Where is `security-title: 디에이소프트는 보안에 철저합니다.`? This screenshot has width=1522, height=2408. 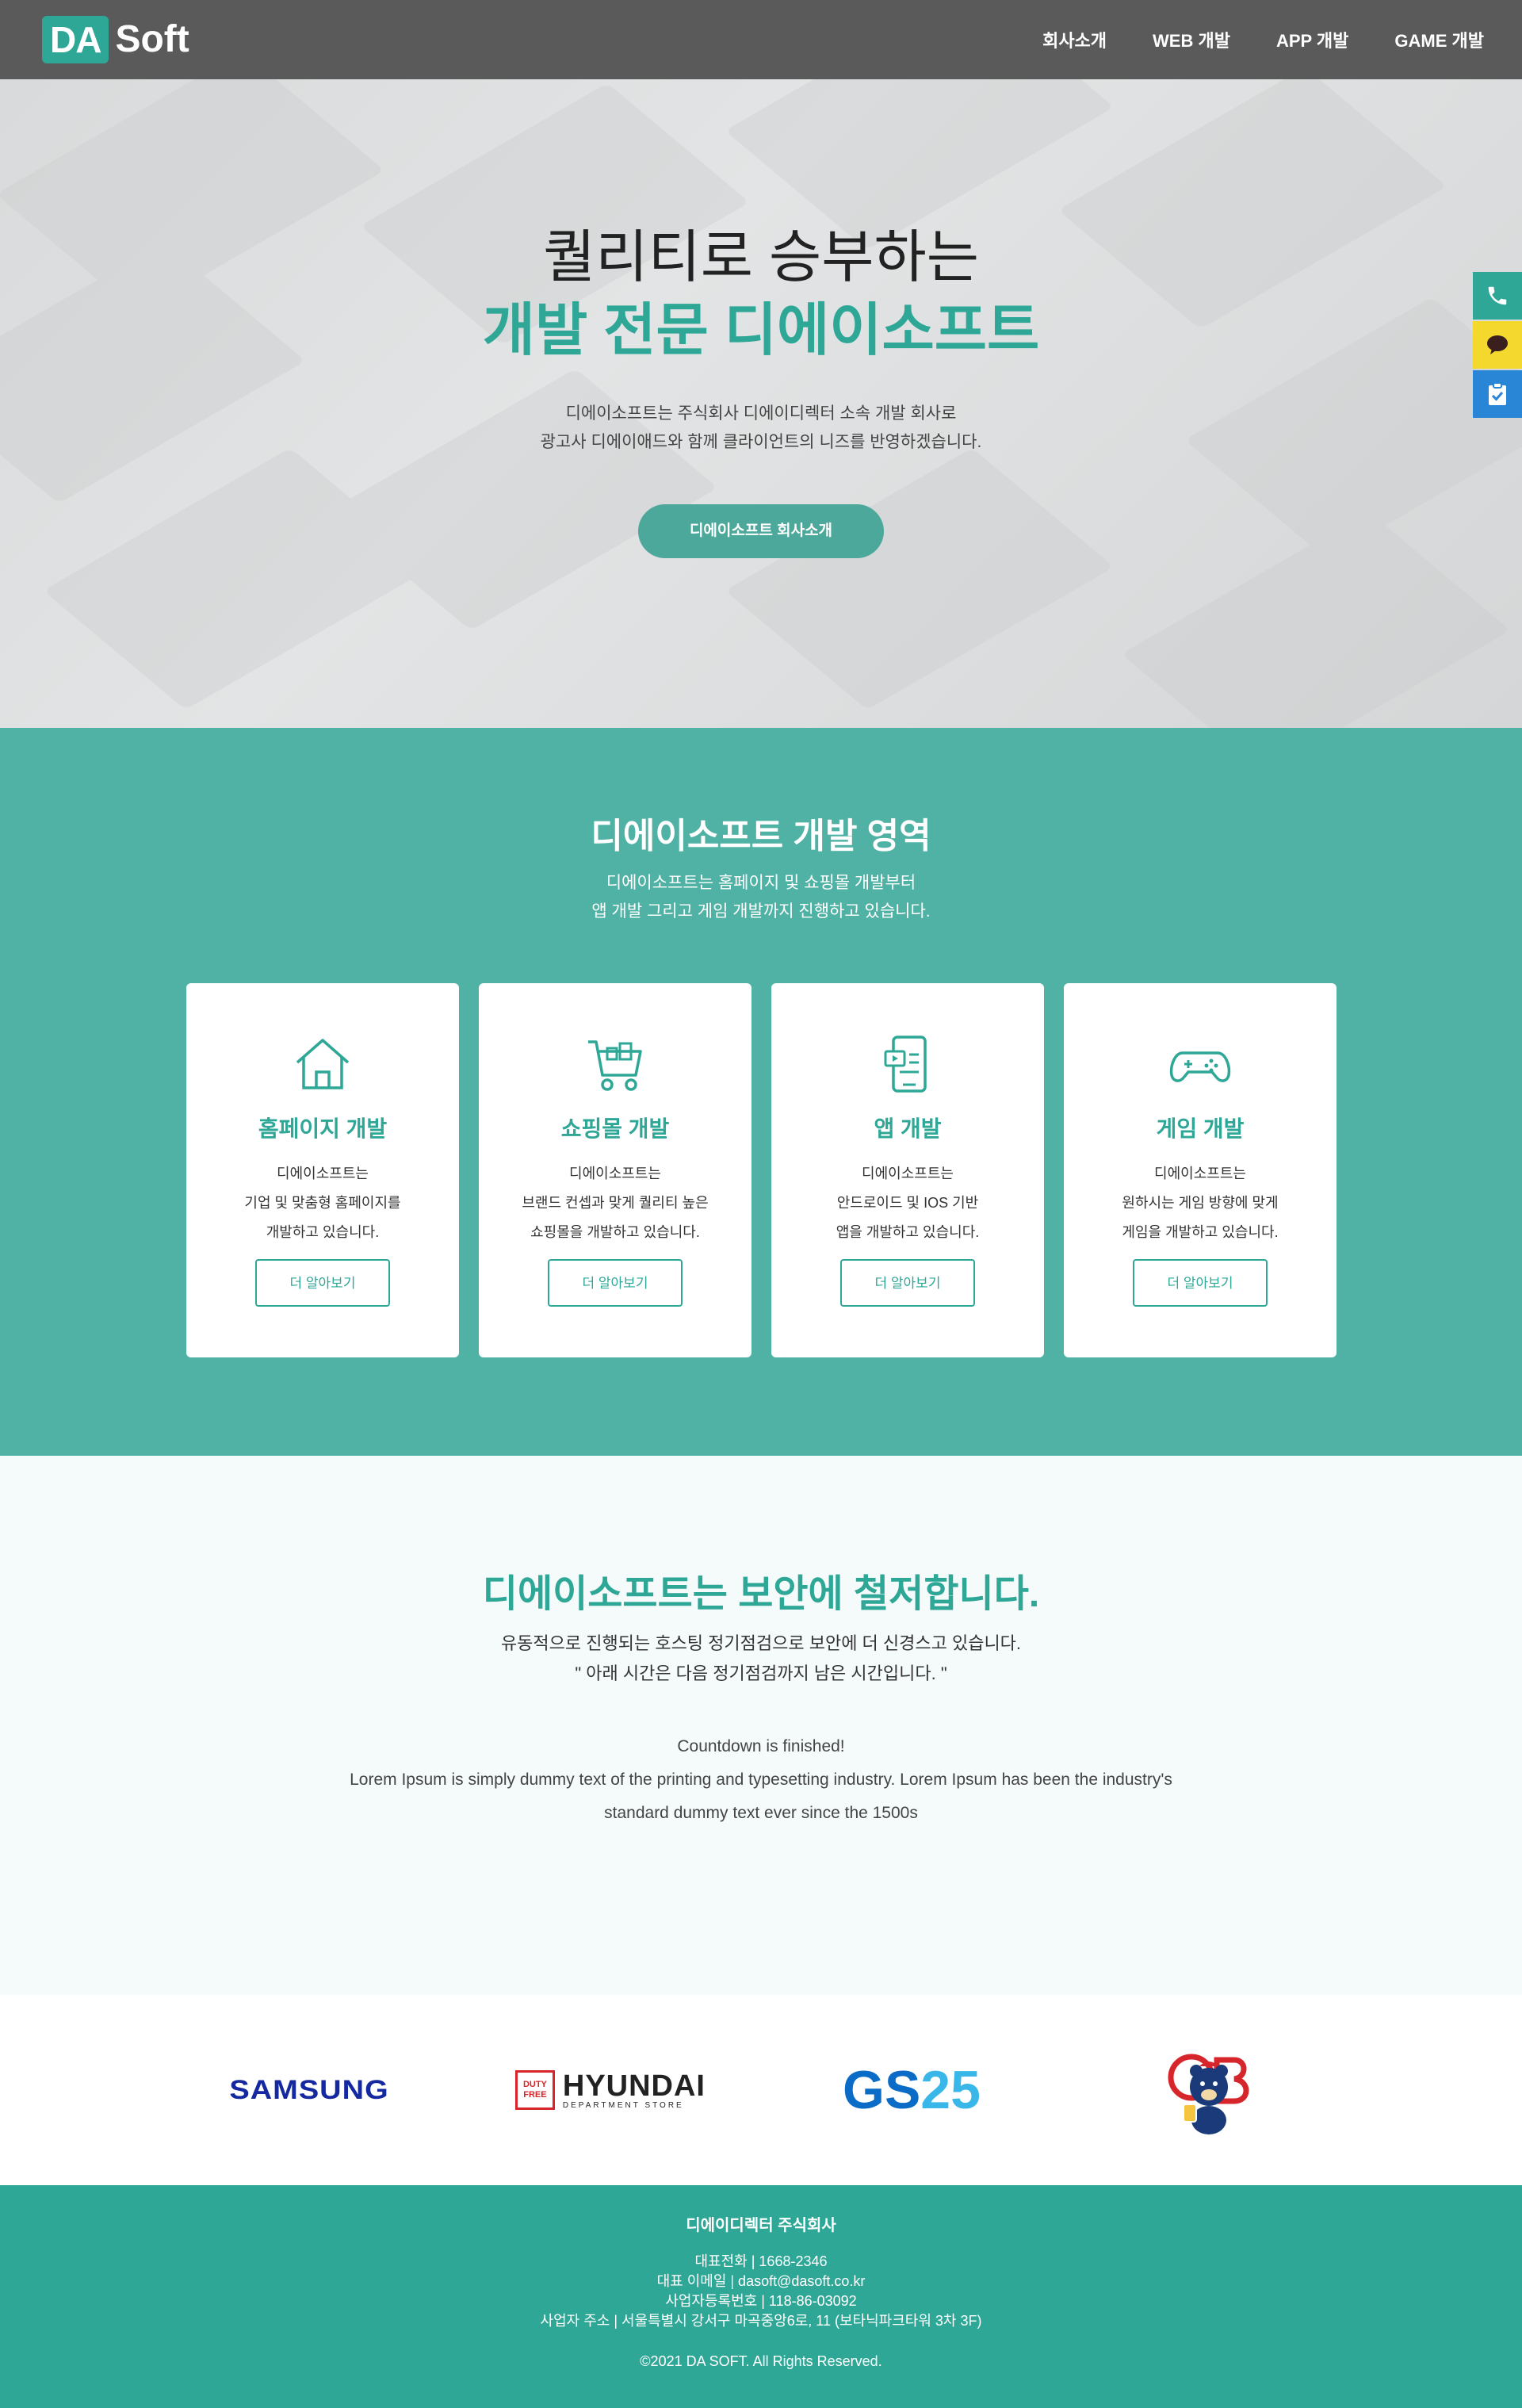
security-title: 디에이소프트는 보안에 철저합니다. is located at coordinates (761, 1594).